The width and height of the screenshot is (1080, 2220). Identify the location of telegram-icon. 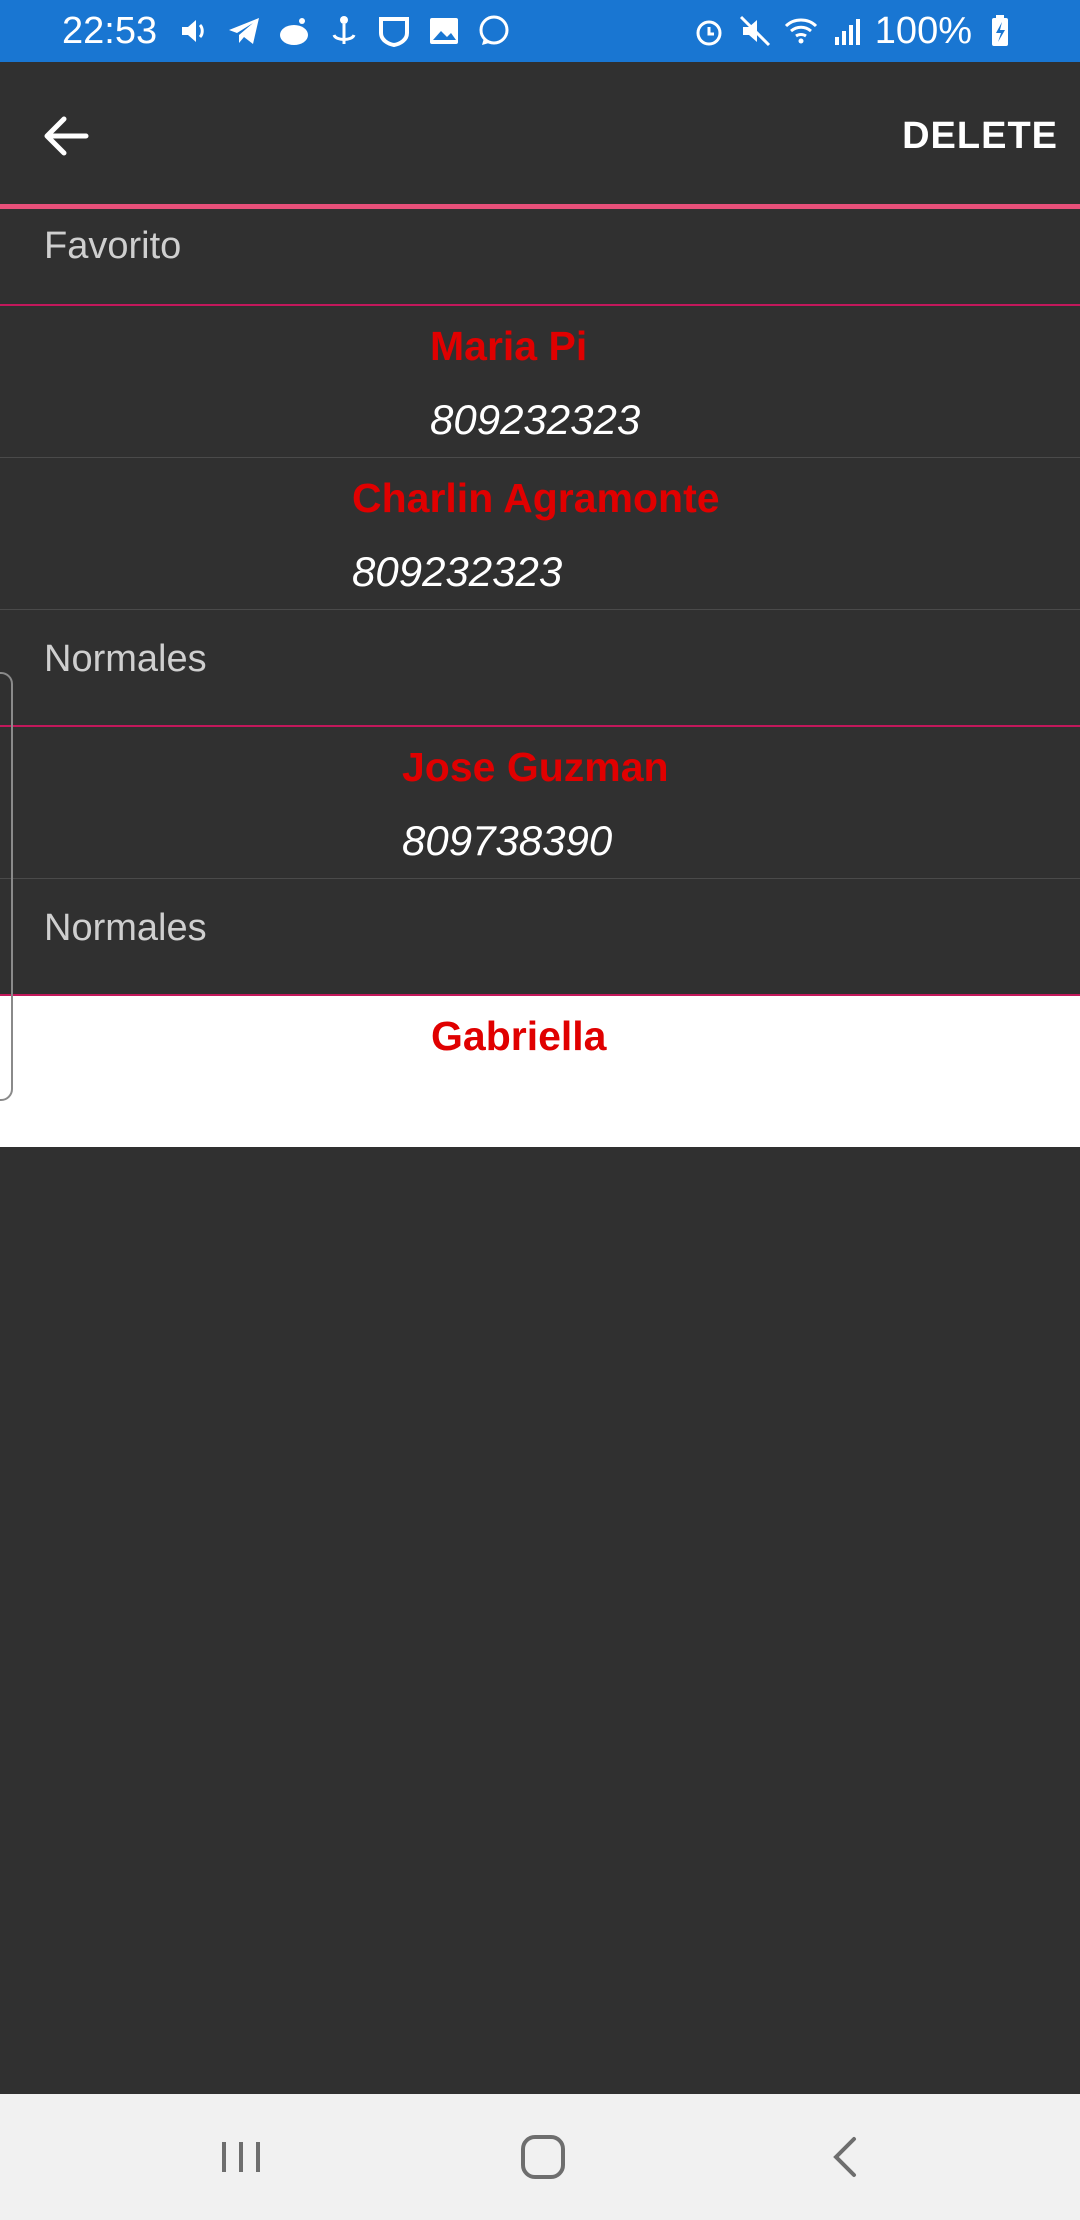
(244, 31).